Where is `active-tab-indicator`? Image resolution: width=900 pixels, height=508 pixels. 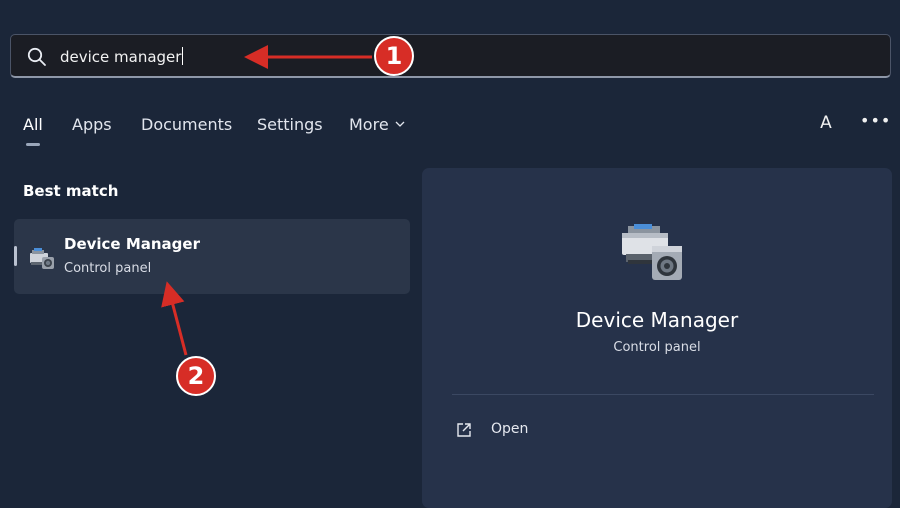
active-tab-indicator is located at coordinates (33, 144).